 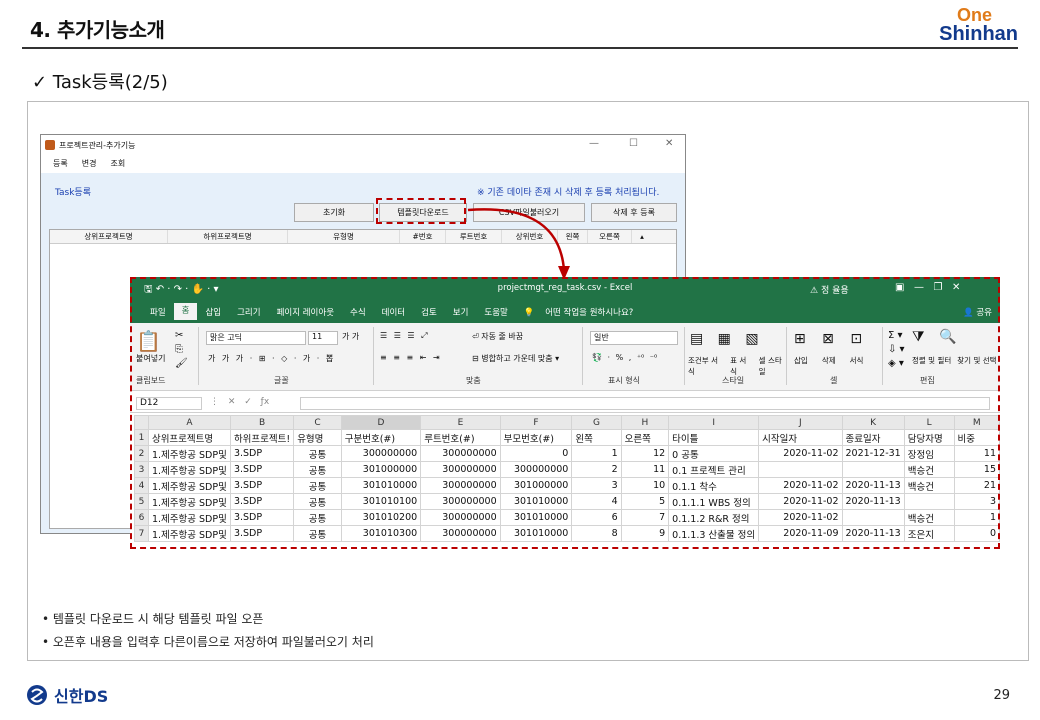 What do you see at coordinates (141, 469) in the screenshot?
I see `row-number: 3` at bounding box center [141, 469].